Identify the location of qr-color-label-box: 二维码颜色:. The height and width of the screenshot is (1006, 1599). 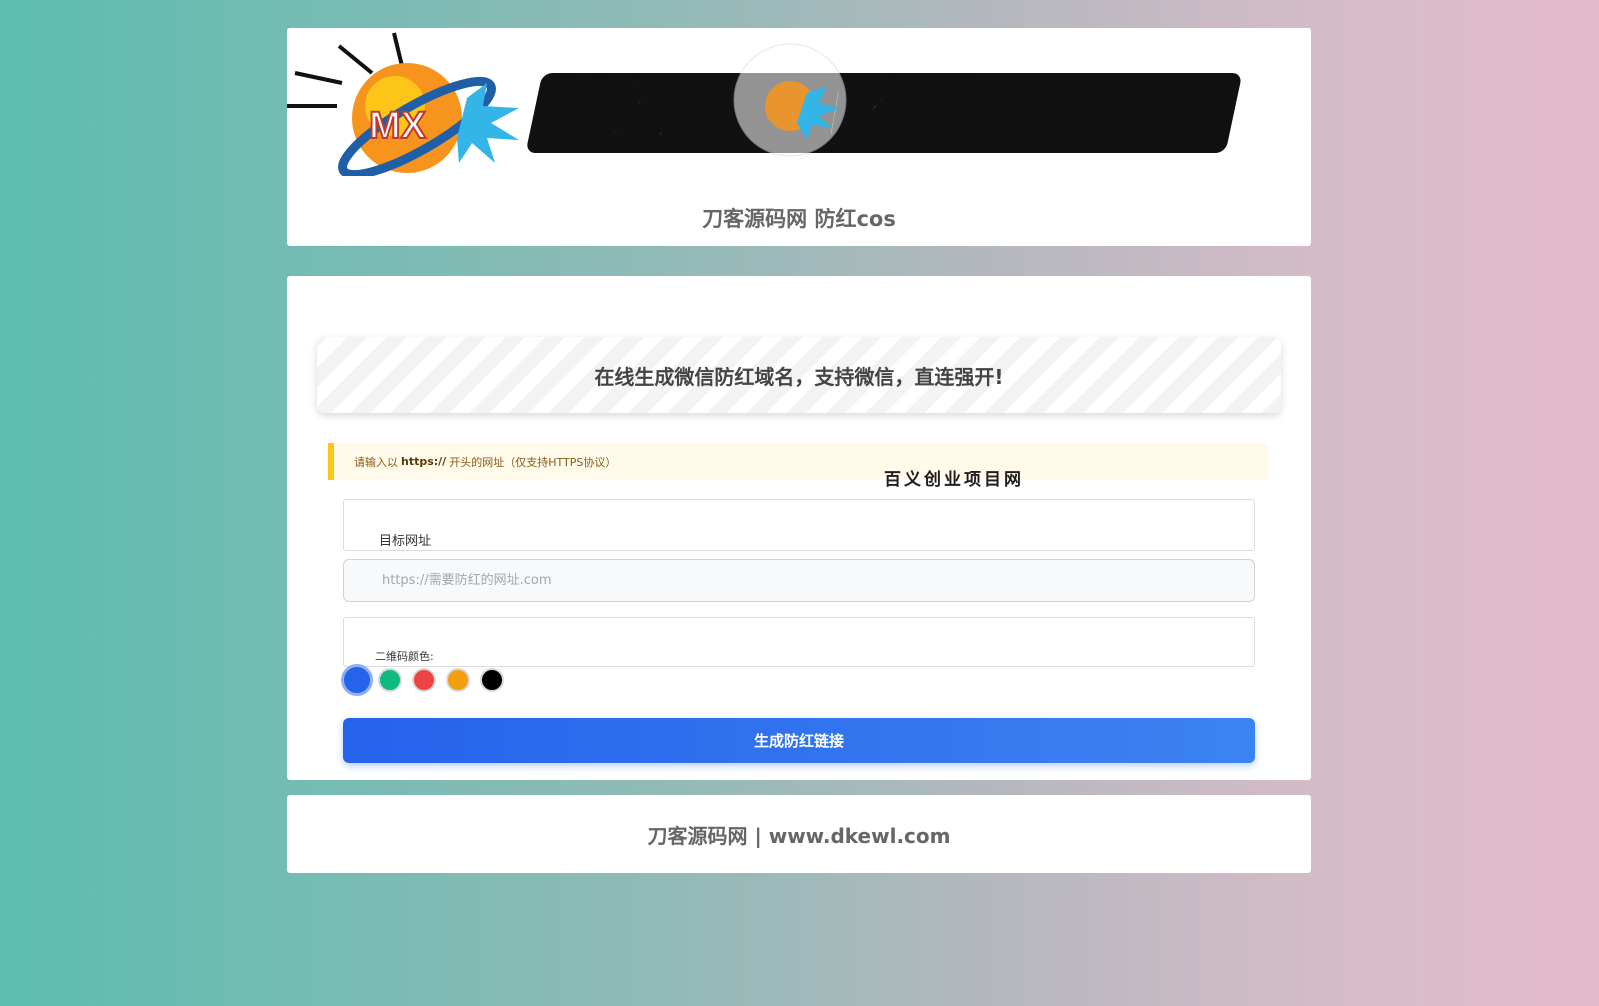
(799, 642).